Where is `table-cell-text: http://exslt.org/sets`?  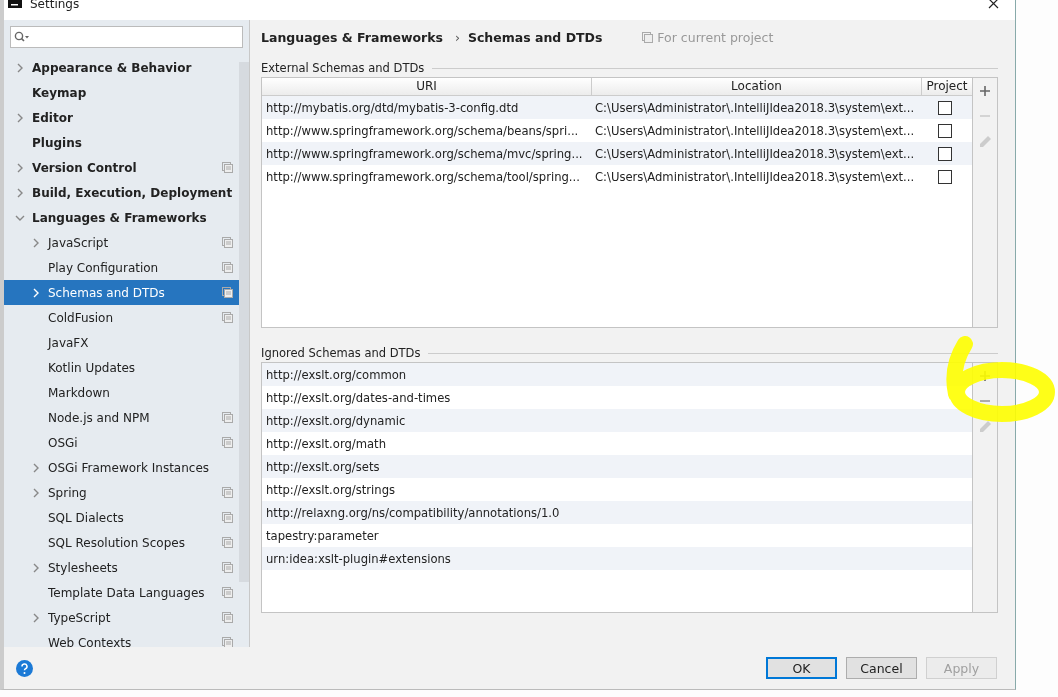 table-cell-text: http://exslt.org/sets is located at coordinates (322, 466).